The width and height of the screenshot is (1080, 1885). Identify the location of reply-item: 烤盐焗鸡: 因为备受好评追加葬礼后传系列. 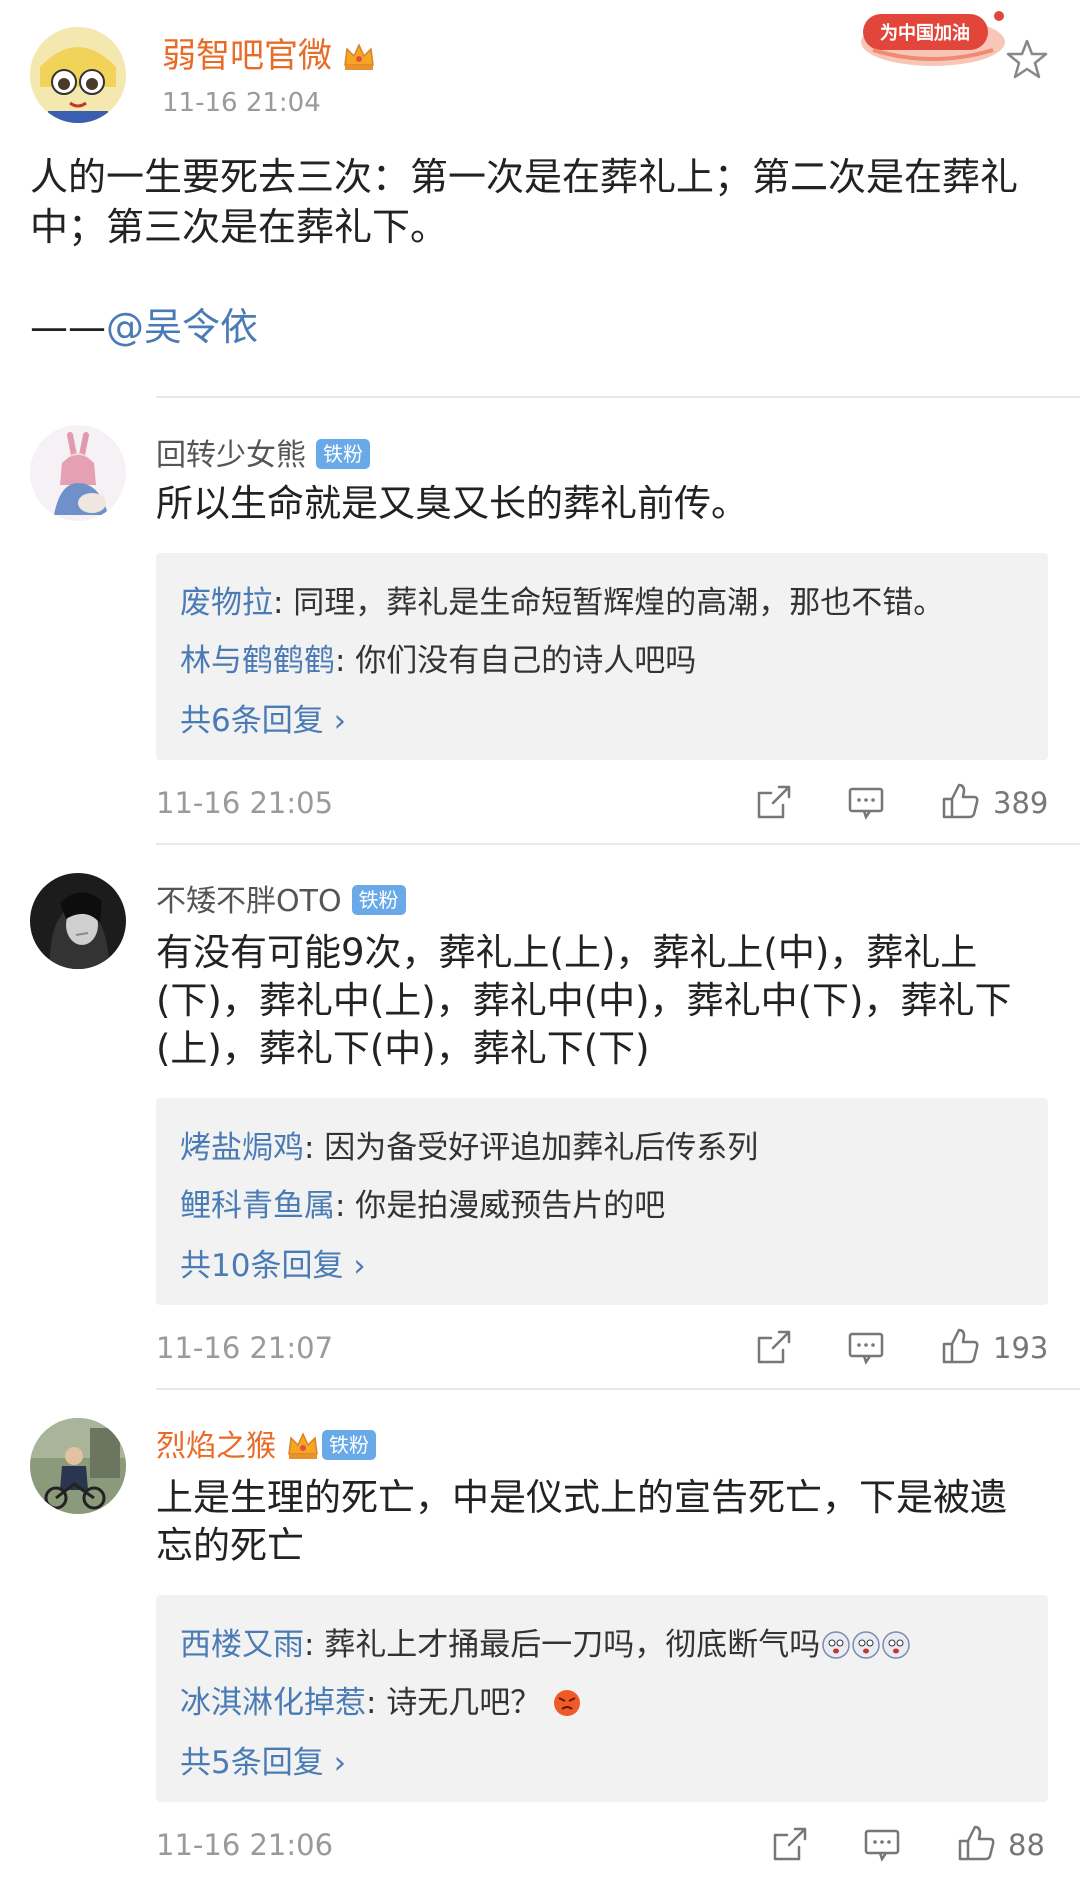
(469, 1144).